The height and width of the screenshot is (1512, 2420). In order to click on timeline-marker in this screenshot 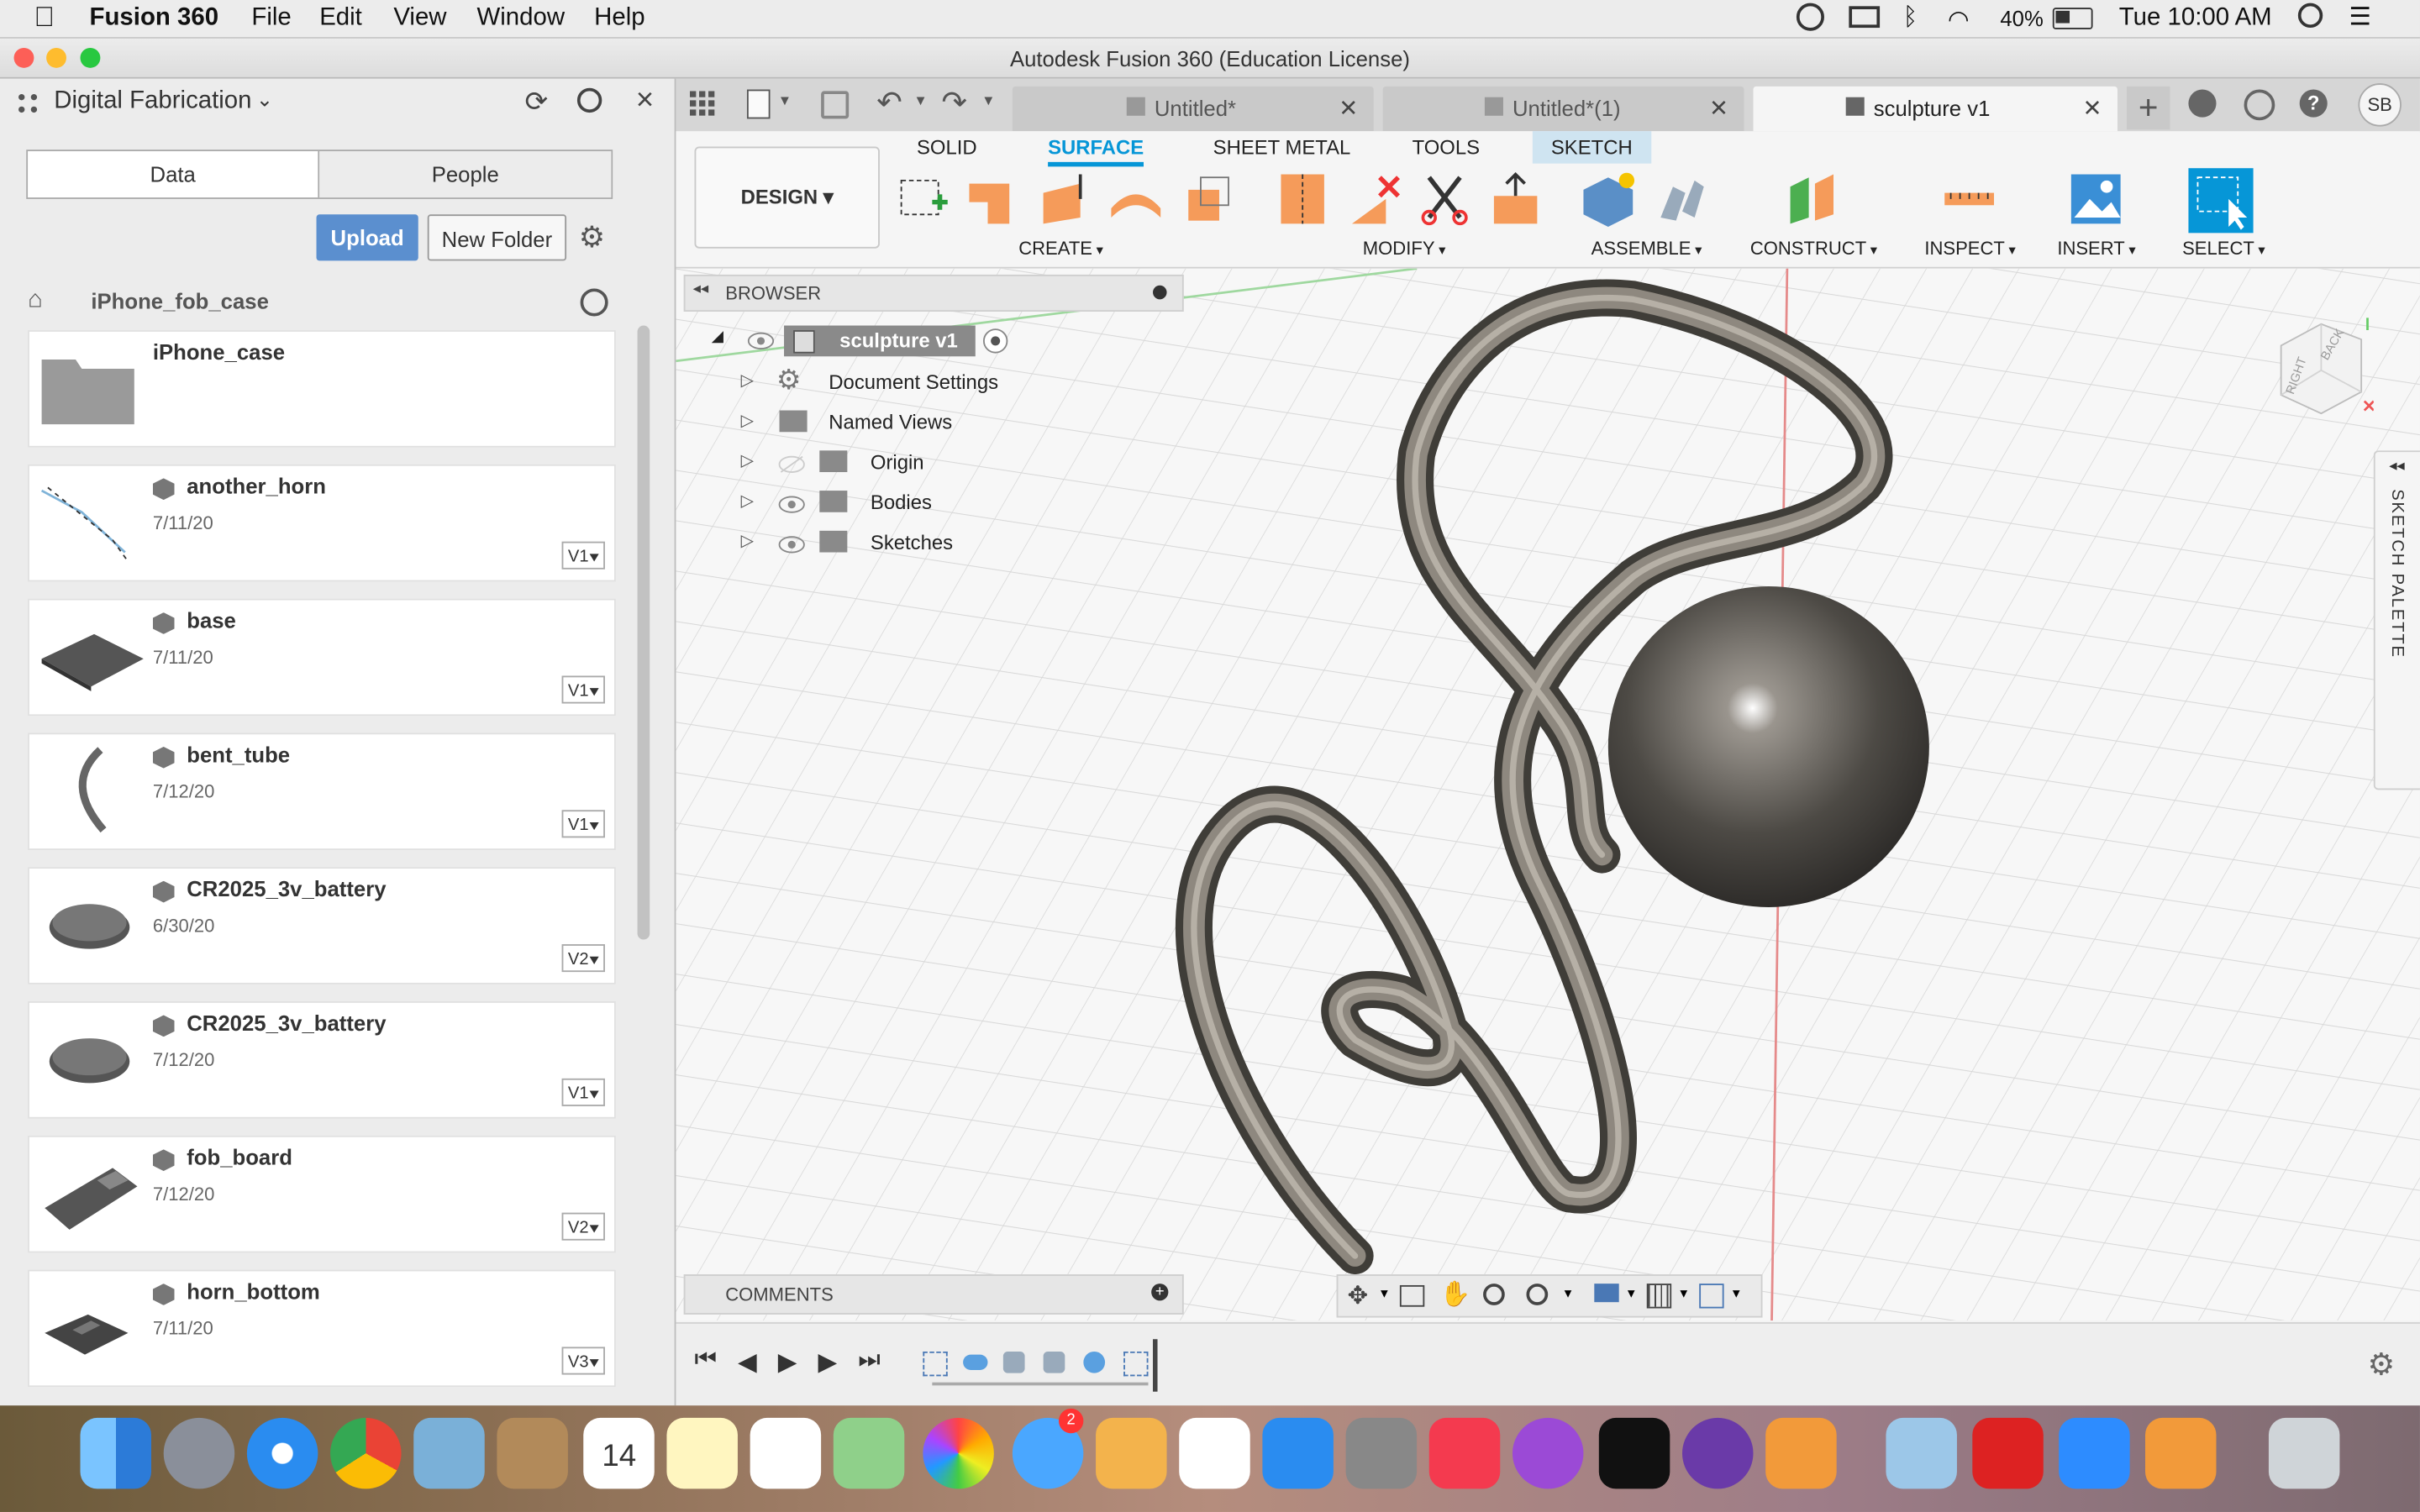, I will do `click(1155, 1365)`.